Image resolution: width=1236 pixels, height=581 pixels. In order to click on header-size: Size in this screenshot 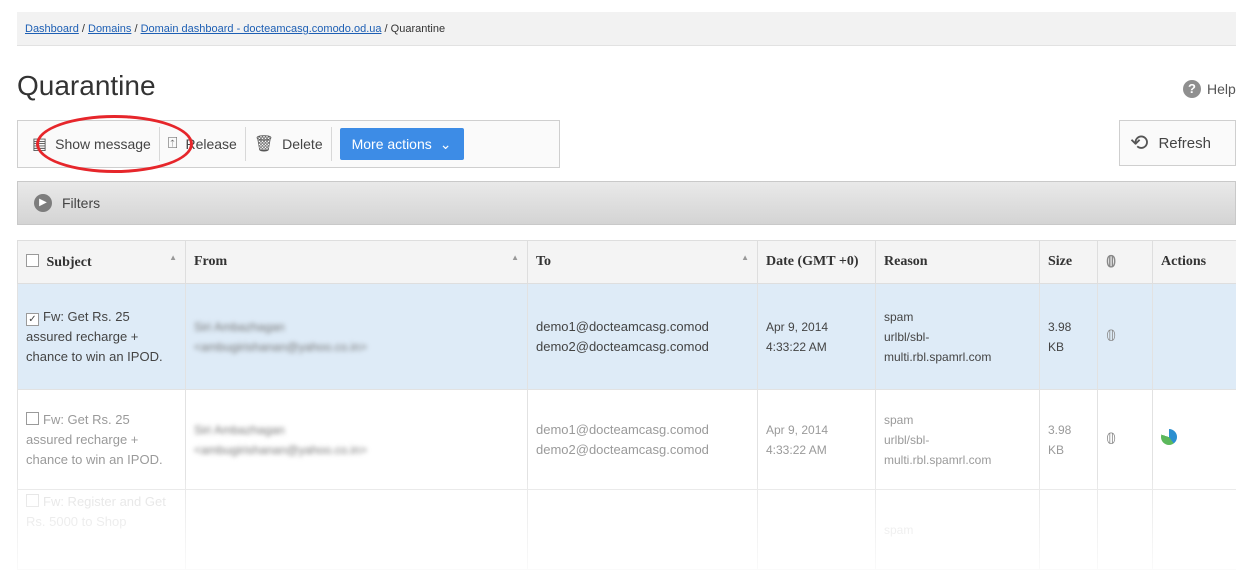, I will do `click(1068, 262)`.